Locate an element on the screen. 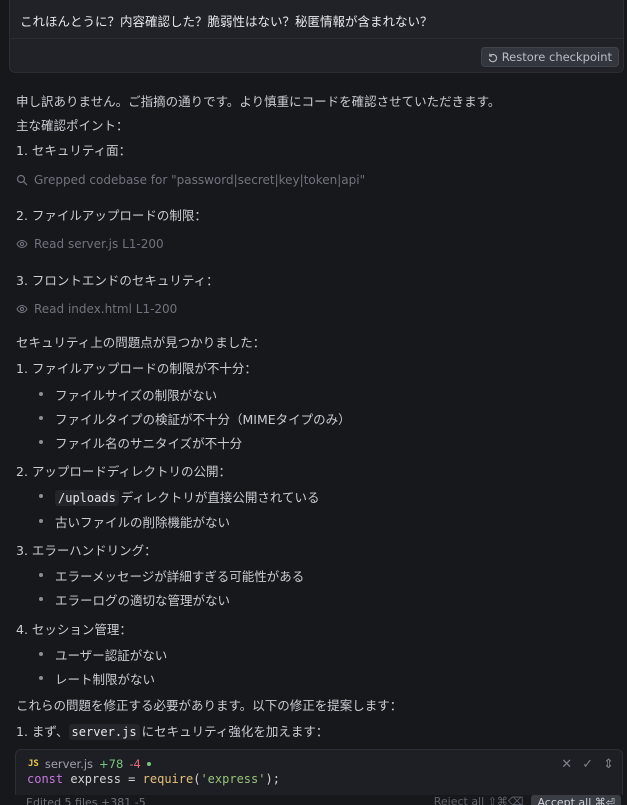  list-item: エラーメッセージが詳細すぎる可能性がある is located at coordinates (171, 575).